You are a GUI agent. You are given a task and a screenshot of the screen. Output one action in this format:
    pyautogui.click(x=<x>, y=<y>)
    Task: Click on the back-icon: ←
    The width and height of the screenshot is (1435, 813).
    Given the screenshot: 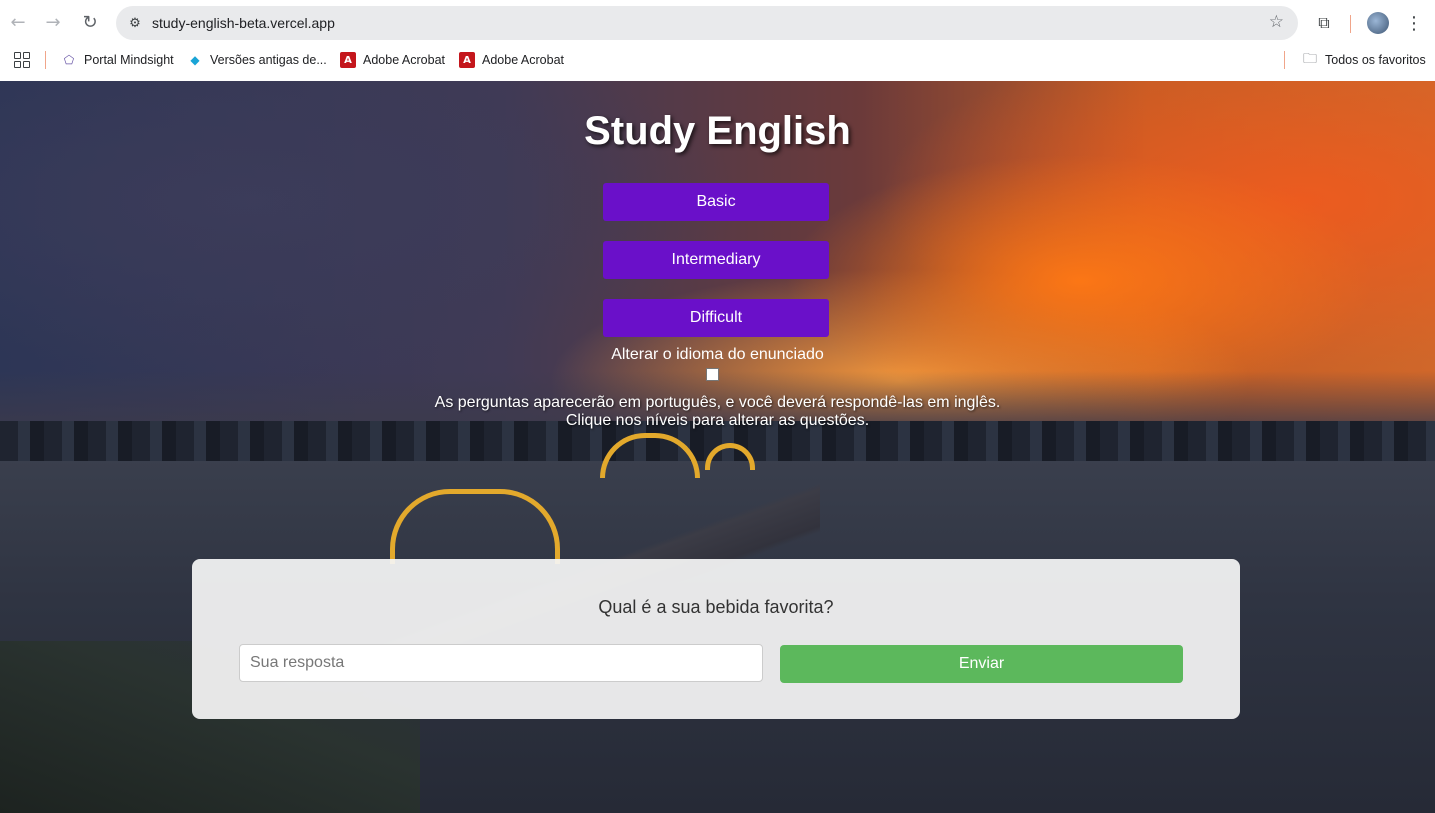 What is the action you would take?
    pyautogui.click(x=18, y=22)
    